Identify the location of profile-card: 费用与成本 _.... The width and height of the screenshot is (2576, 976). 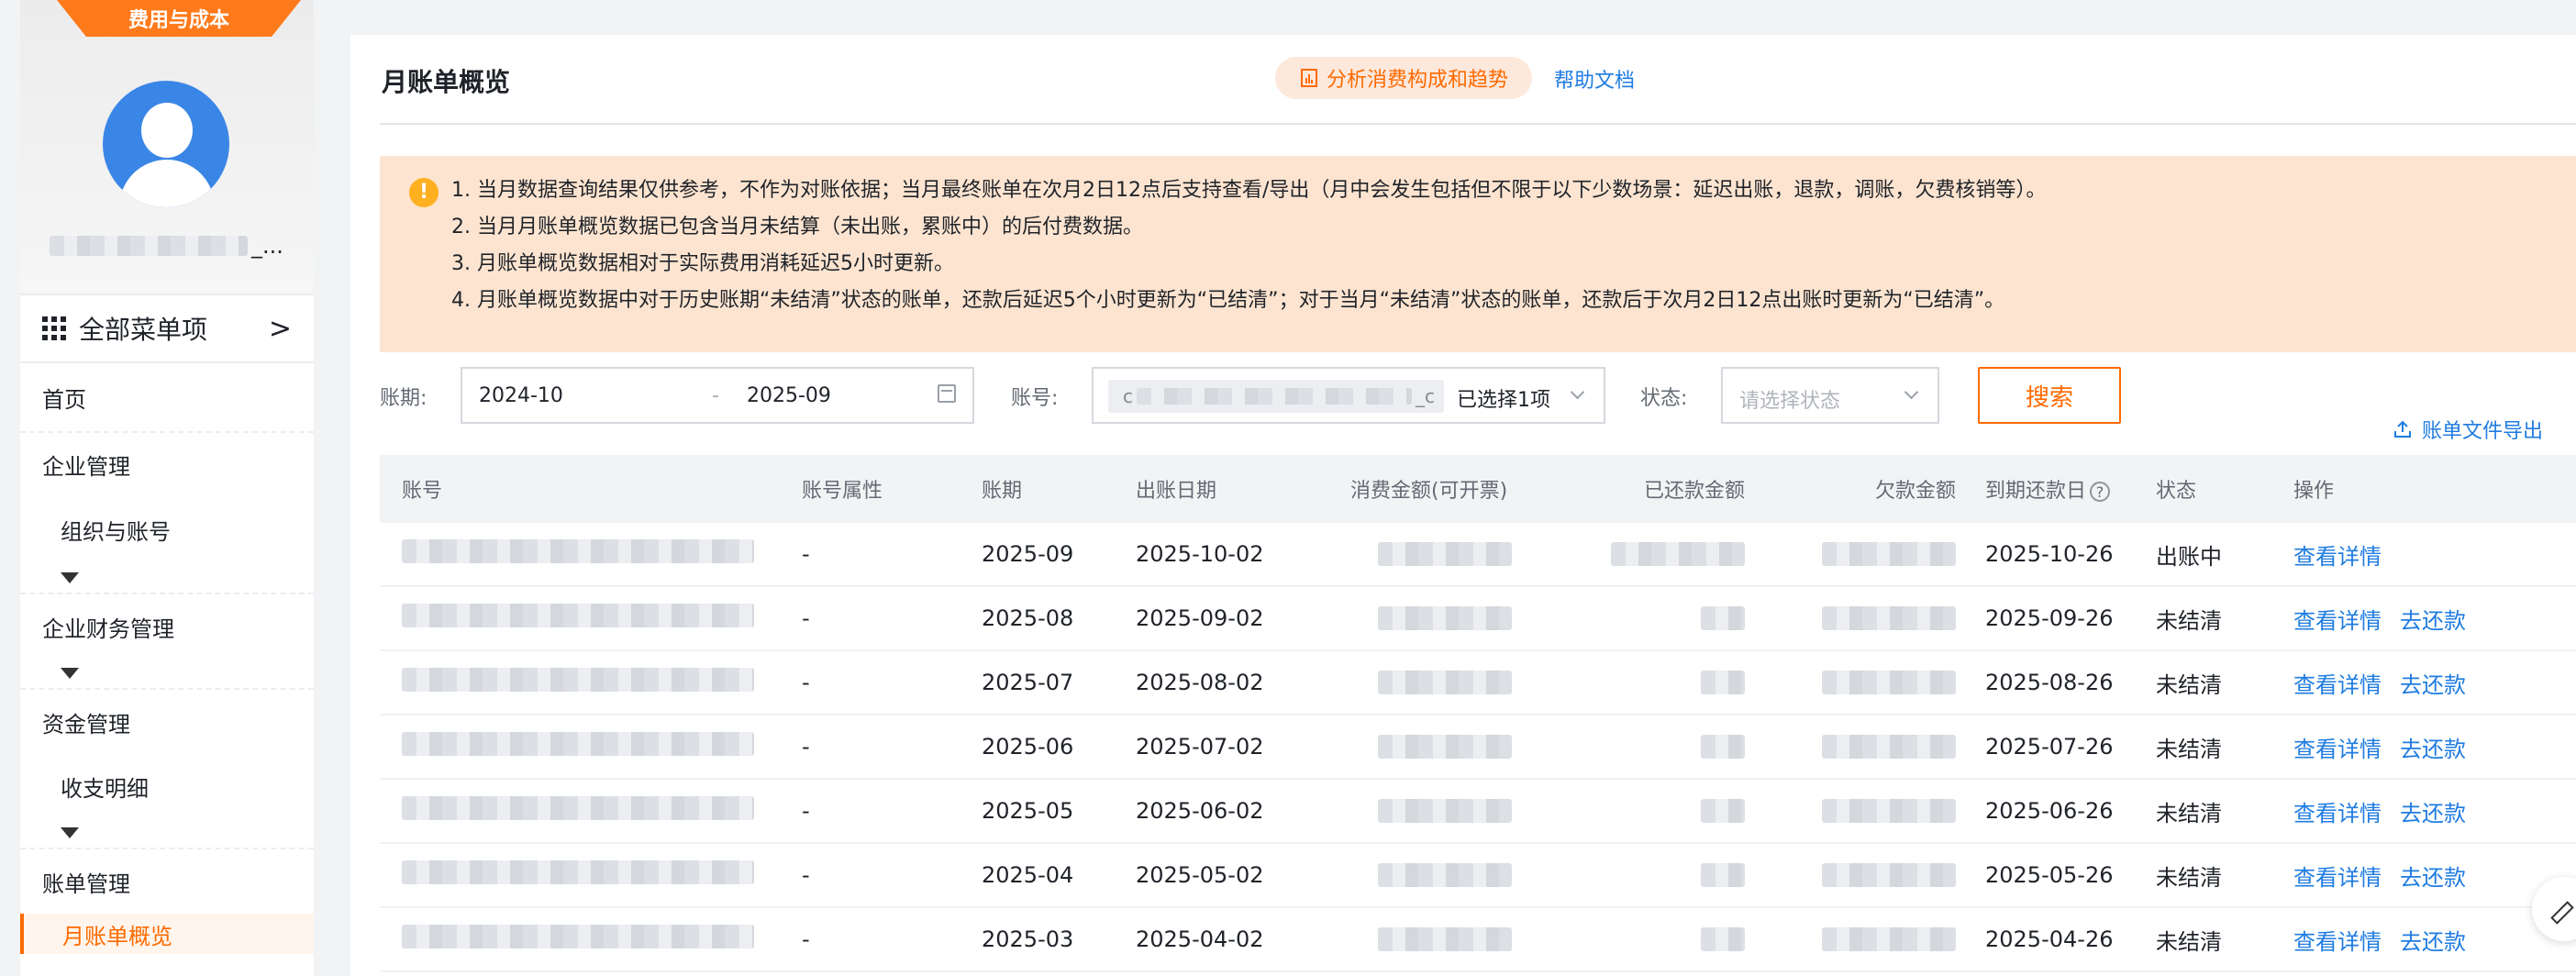
(167, 147).